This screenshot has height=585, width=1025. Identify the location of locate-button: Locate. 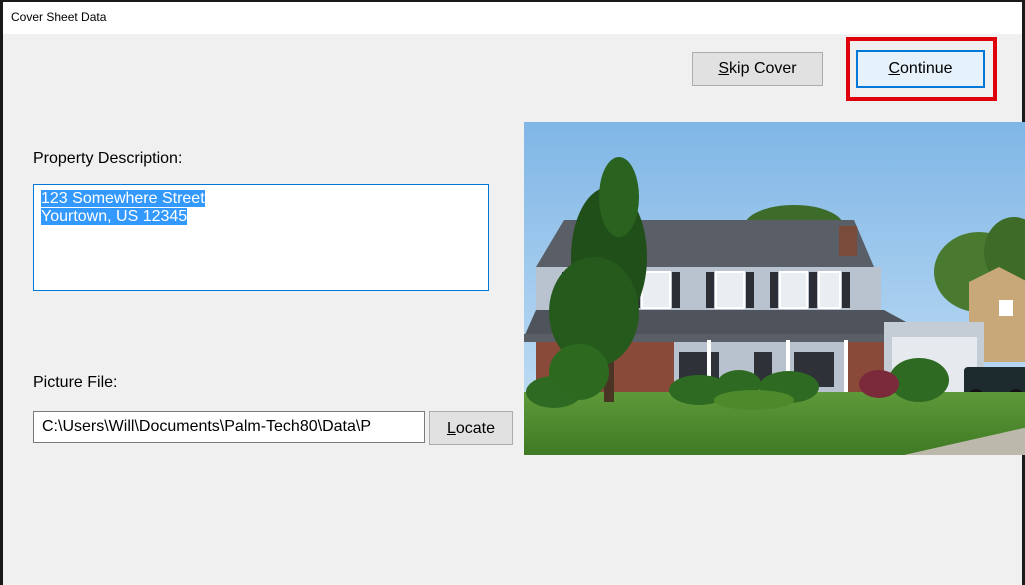
(471, 428).